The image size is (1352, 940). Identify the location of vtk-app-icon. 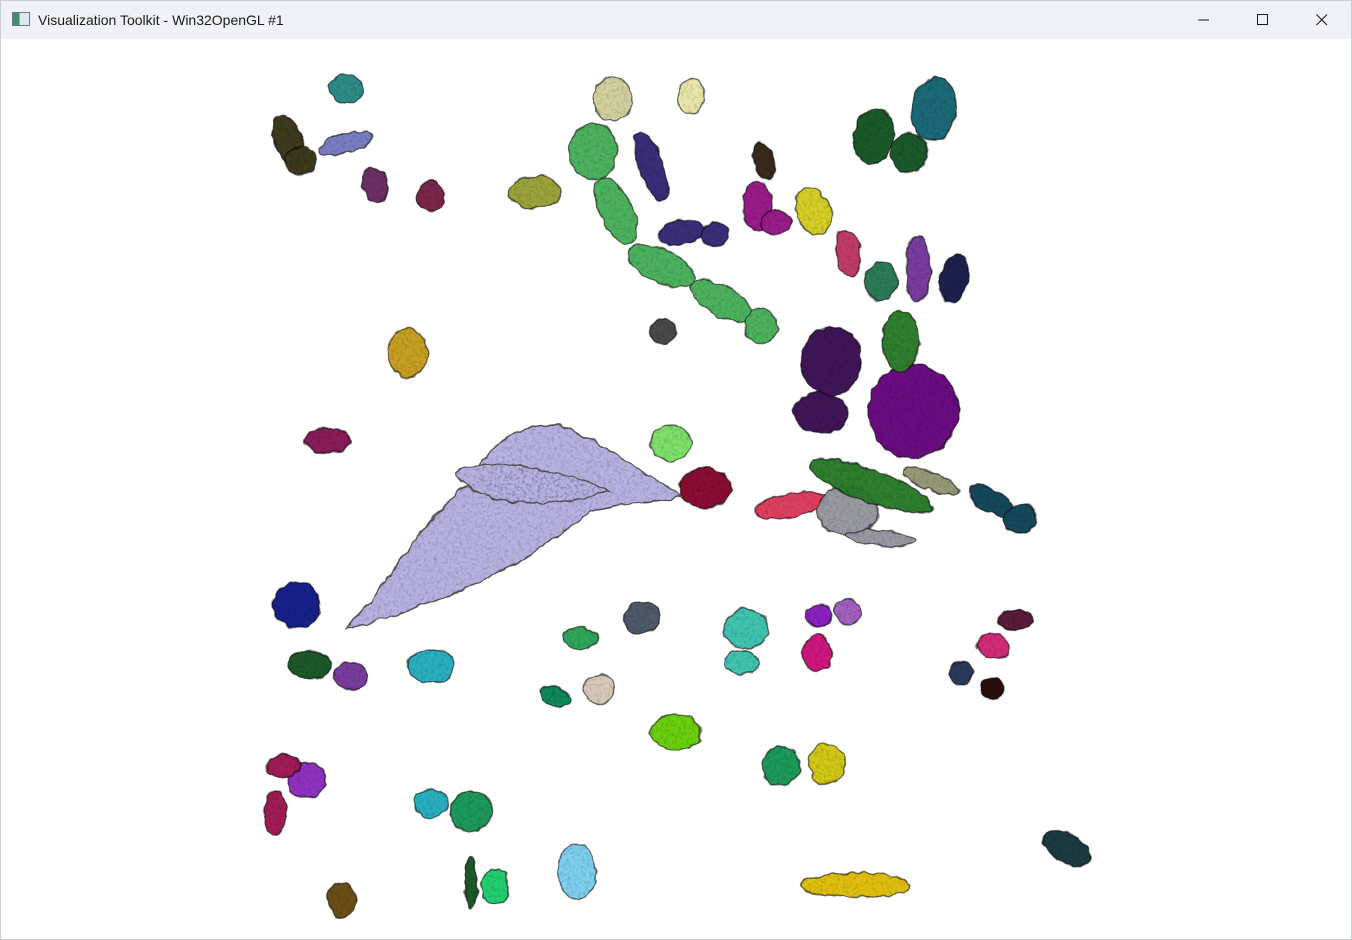
(21, 19).